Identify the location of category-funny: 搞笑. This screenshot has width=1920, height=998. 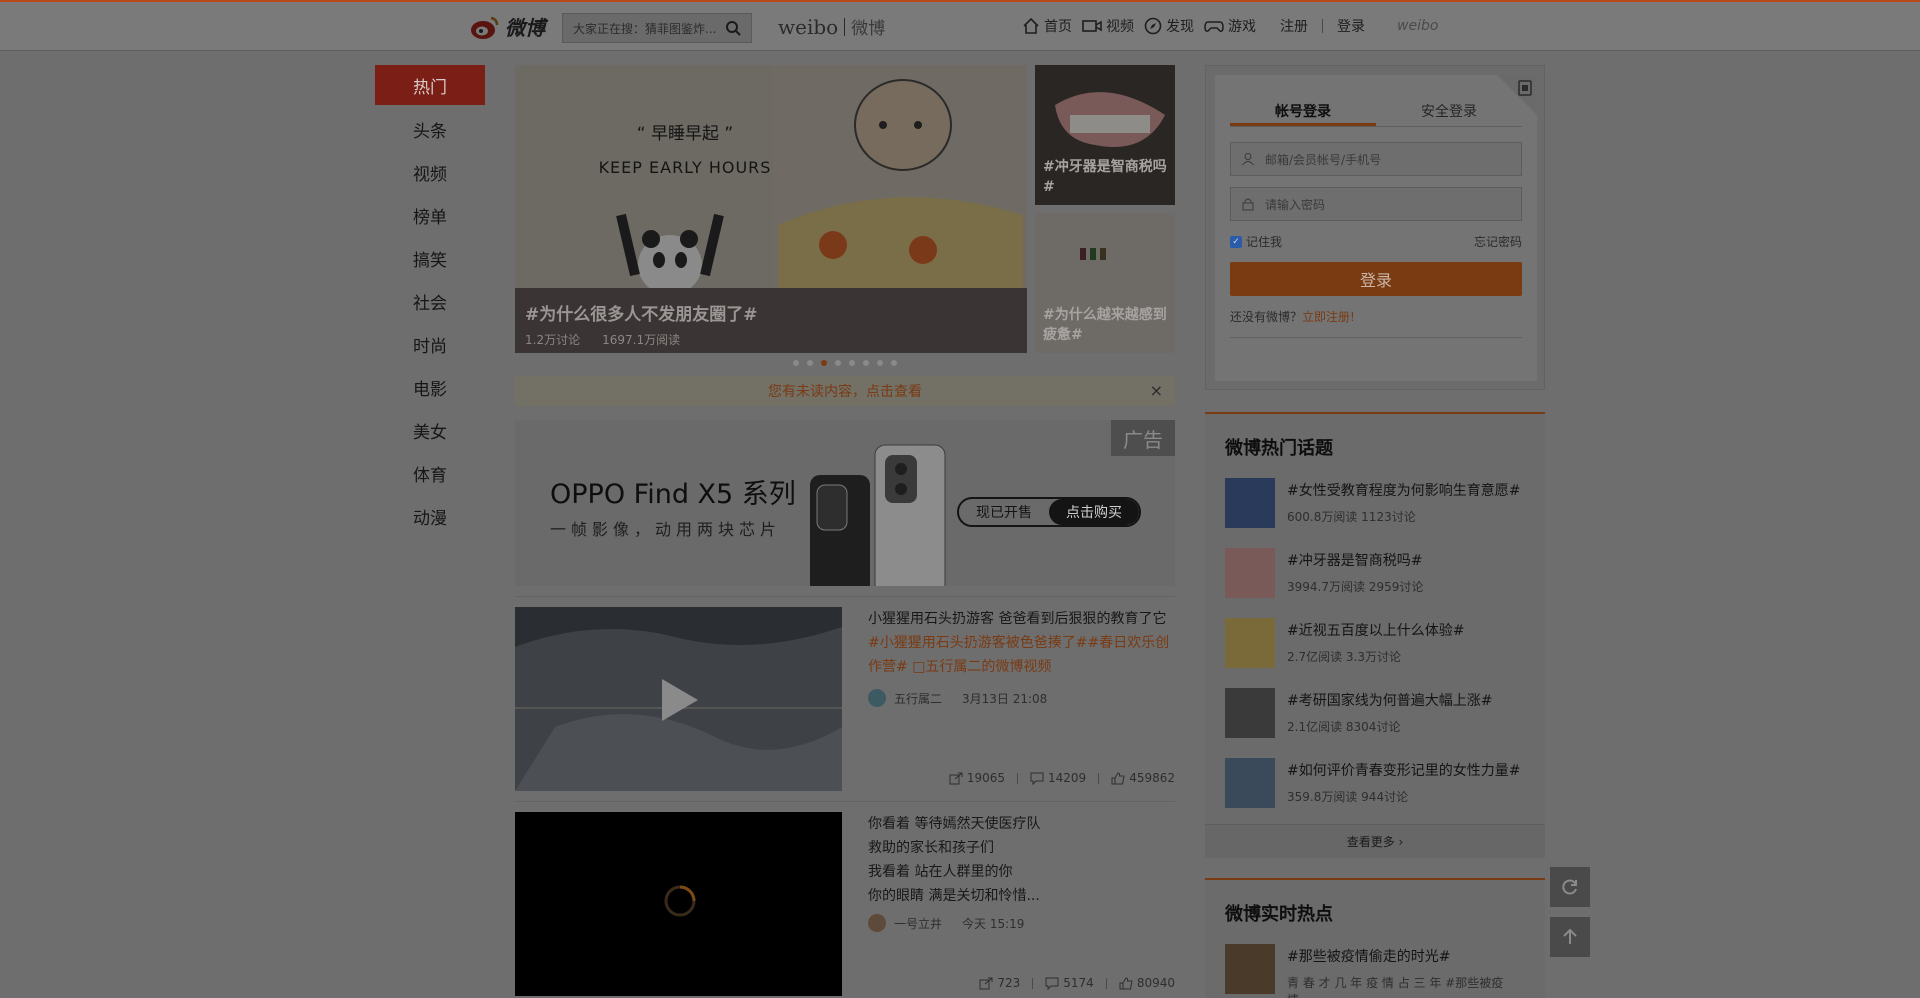
(430, 258).